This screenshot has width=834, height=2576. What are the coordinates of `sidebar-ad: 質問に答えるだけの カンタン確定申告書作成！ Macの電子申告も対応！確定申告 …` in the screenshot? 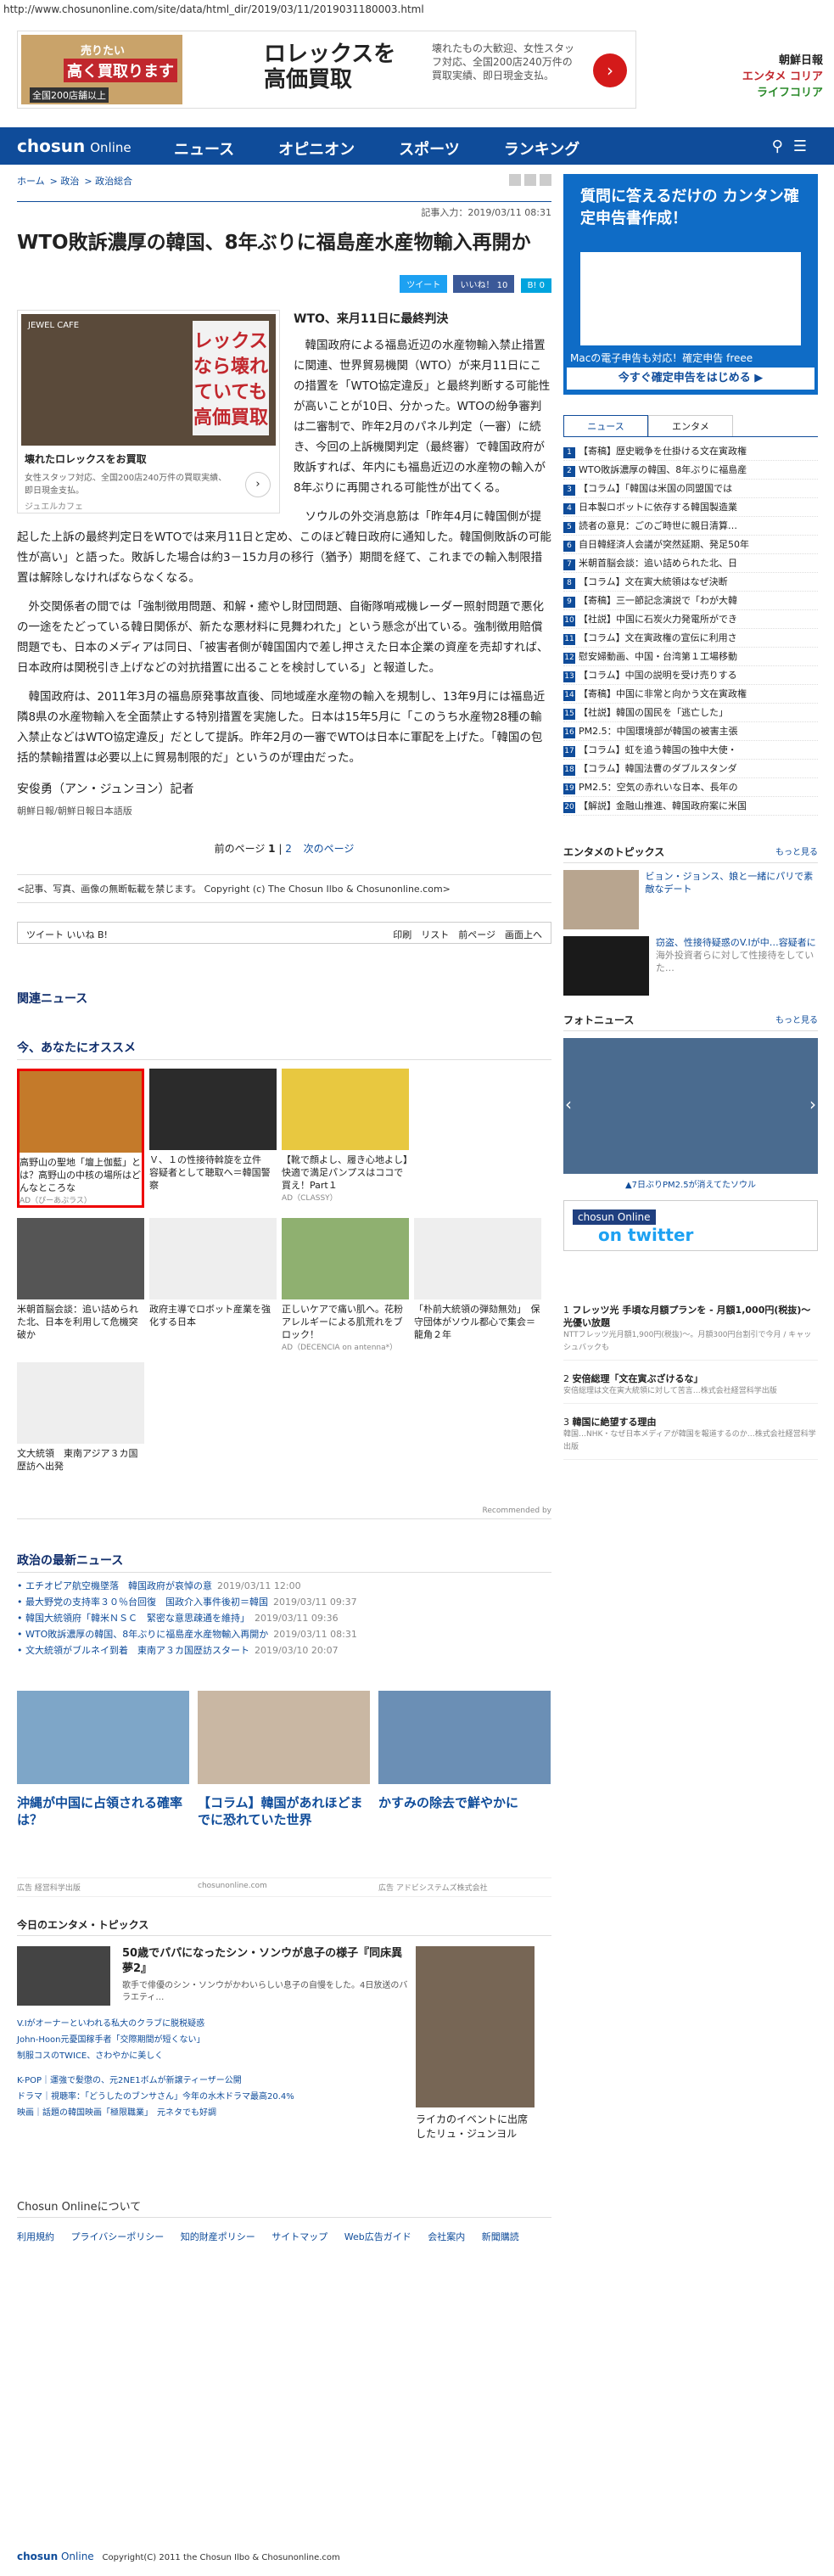 It's located at (690, 284).